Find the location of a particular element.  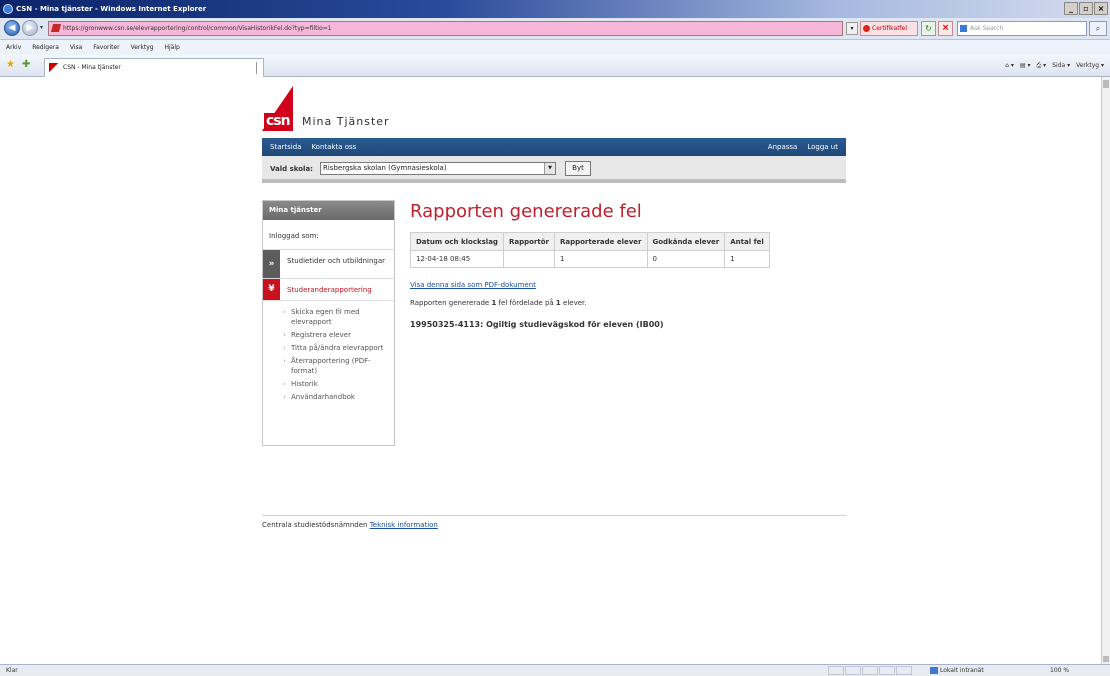

col-rapportor: Rapportör is located at coordinates (528, 241).